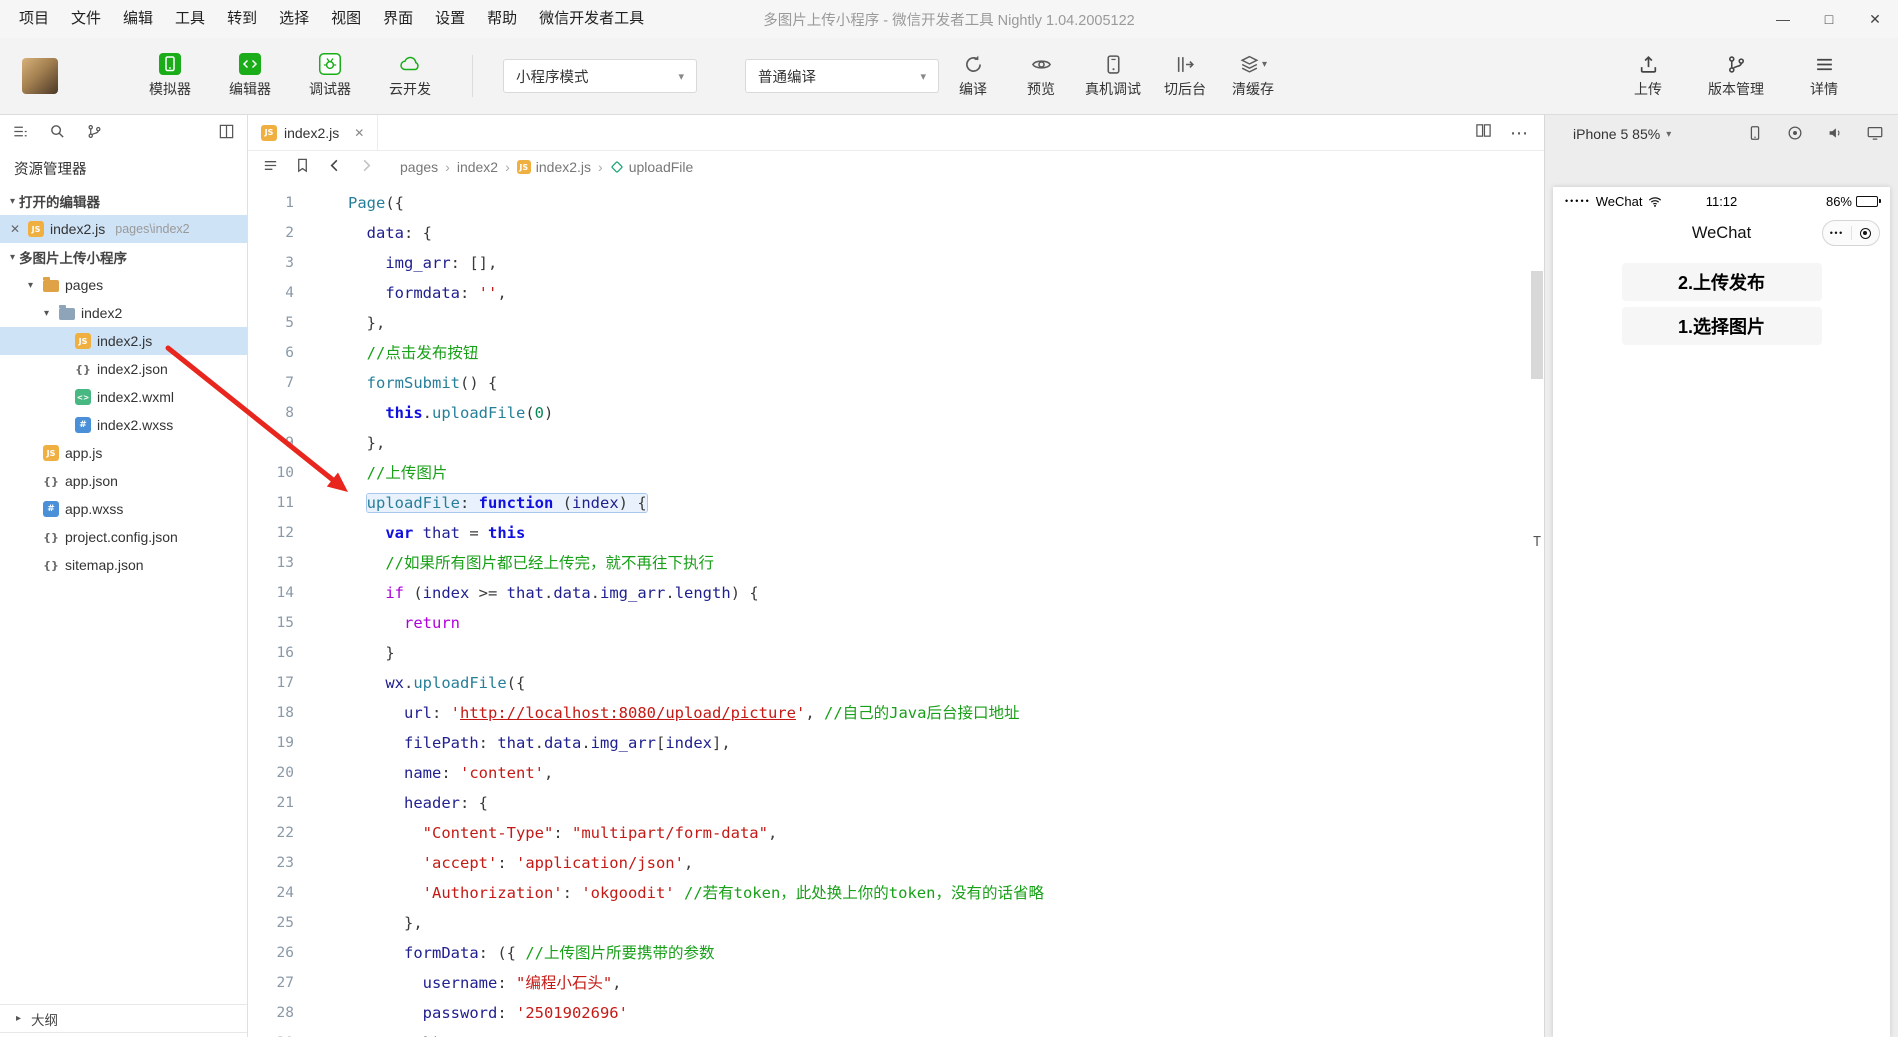 This screenshot has height=1038, width=1898. What do you see at coordinates (1253, 76) in the screenshot?
I see `clear-cache-button: ▾ 清缓存` at bounding box center [1253, 76].